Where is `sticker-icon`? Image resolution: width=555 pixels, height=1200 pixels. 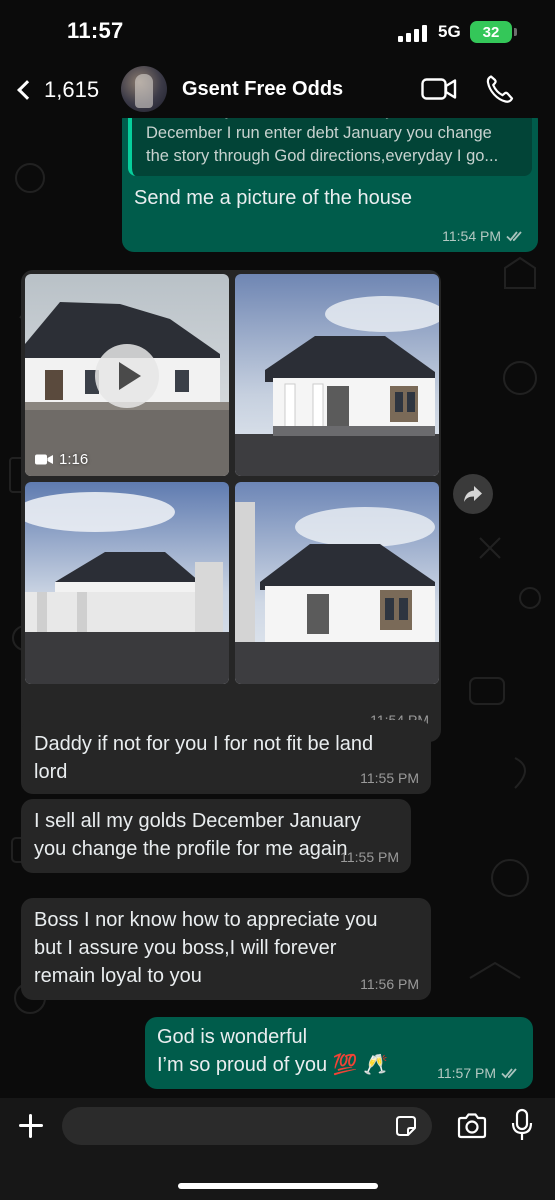
sticker-icon is located at coordinates (406, 1126).